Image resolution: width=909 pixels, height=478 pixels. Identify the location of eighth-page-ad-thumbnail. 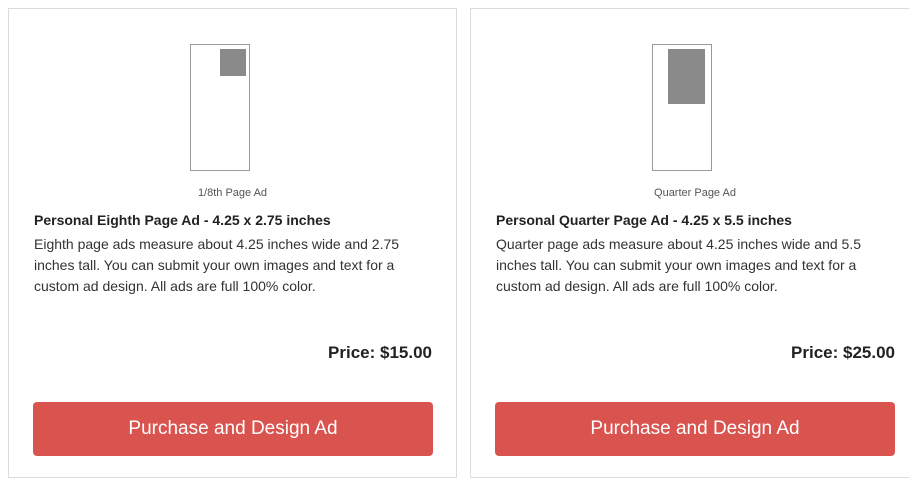
(220, 107).